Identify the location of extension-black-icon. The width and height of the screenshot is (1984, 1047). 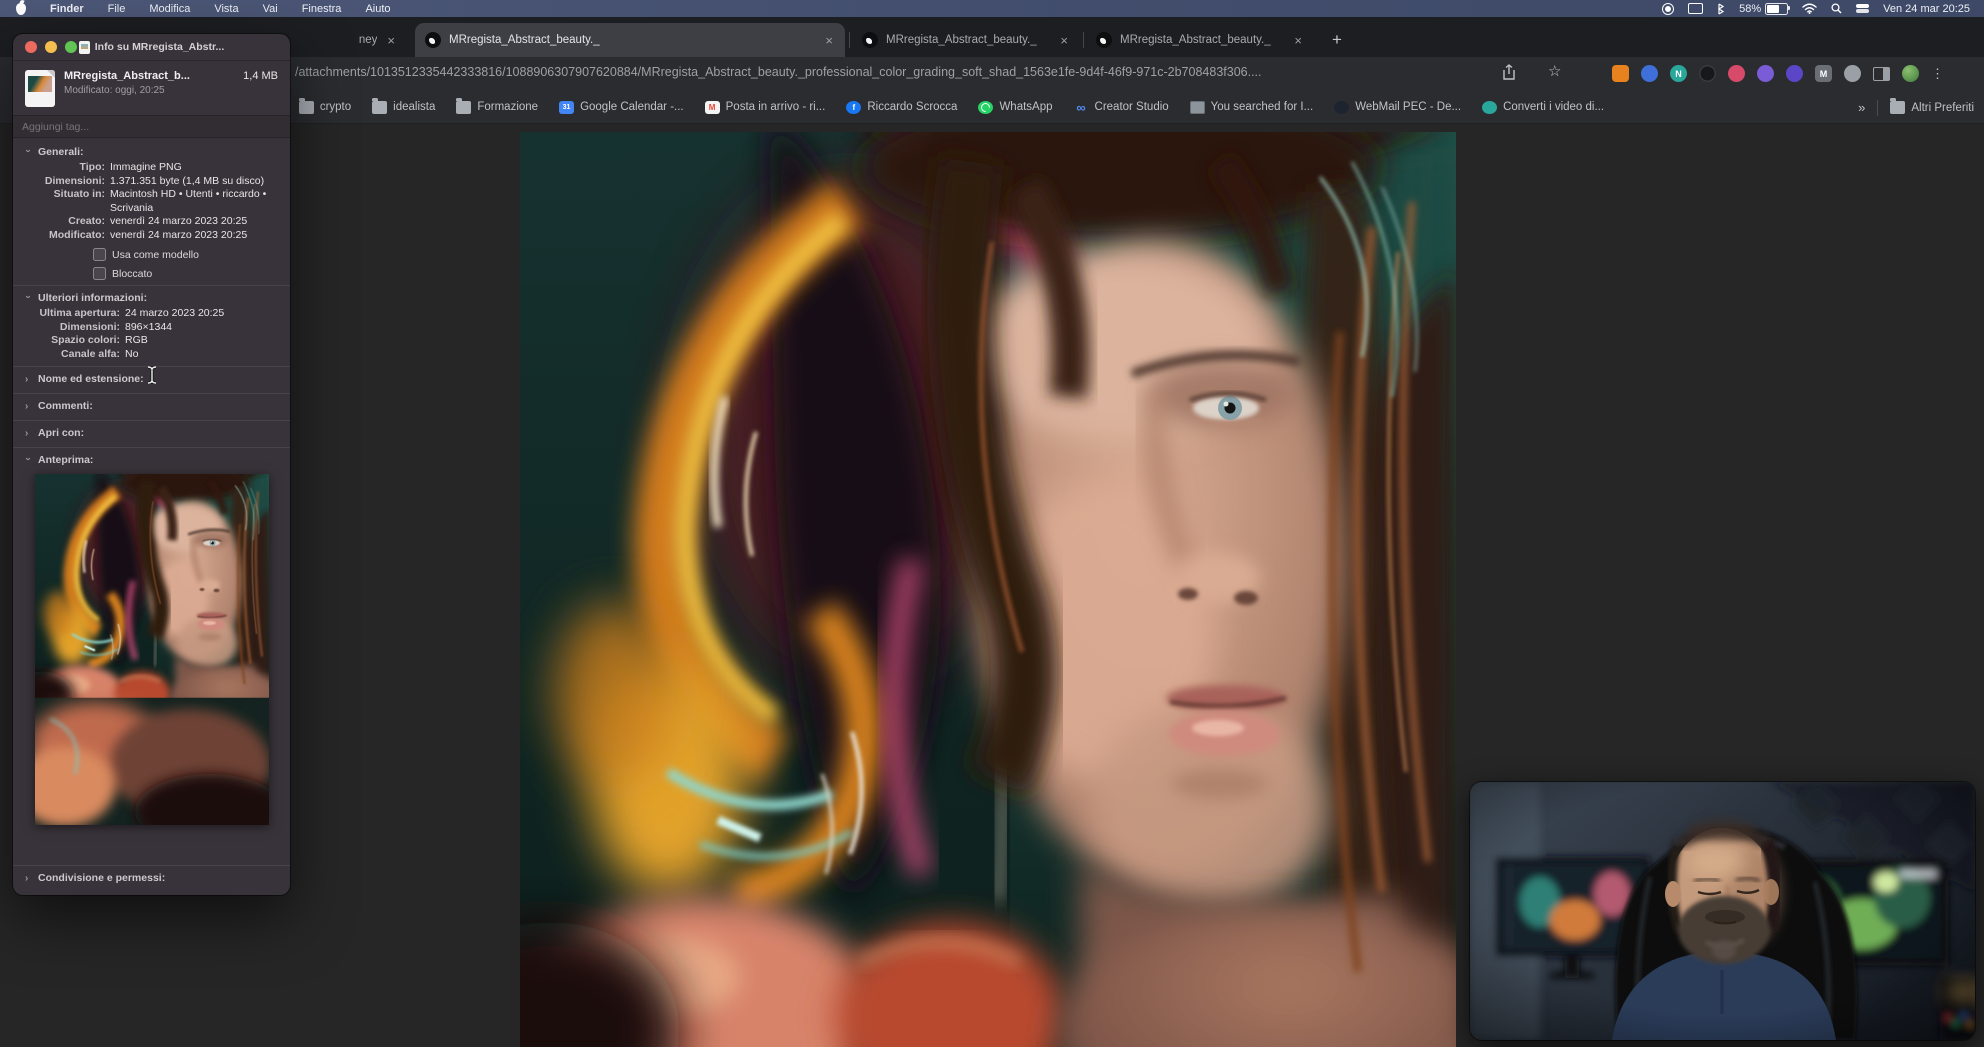
(1707, 73).